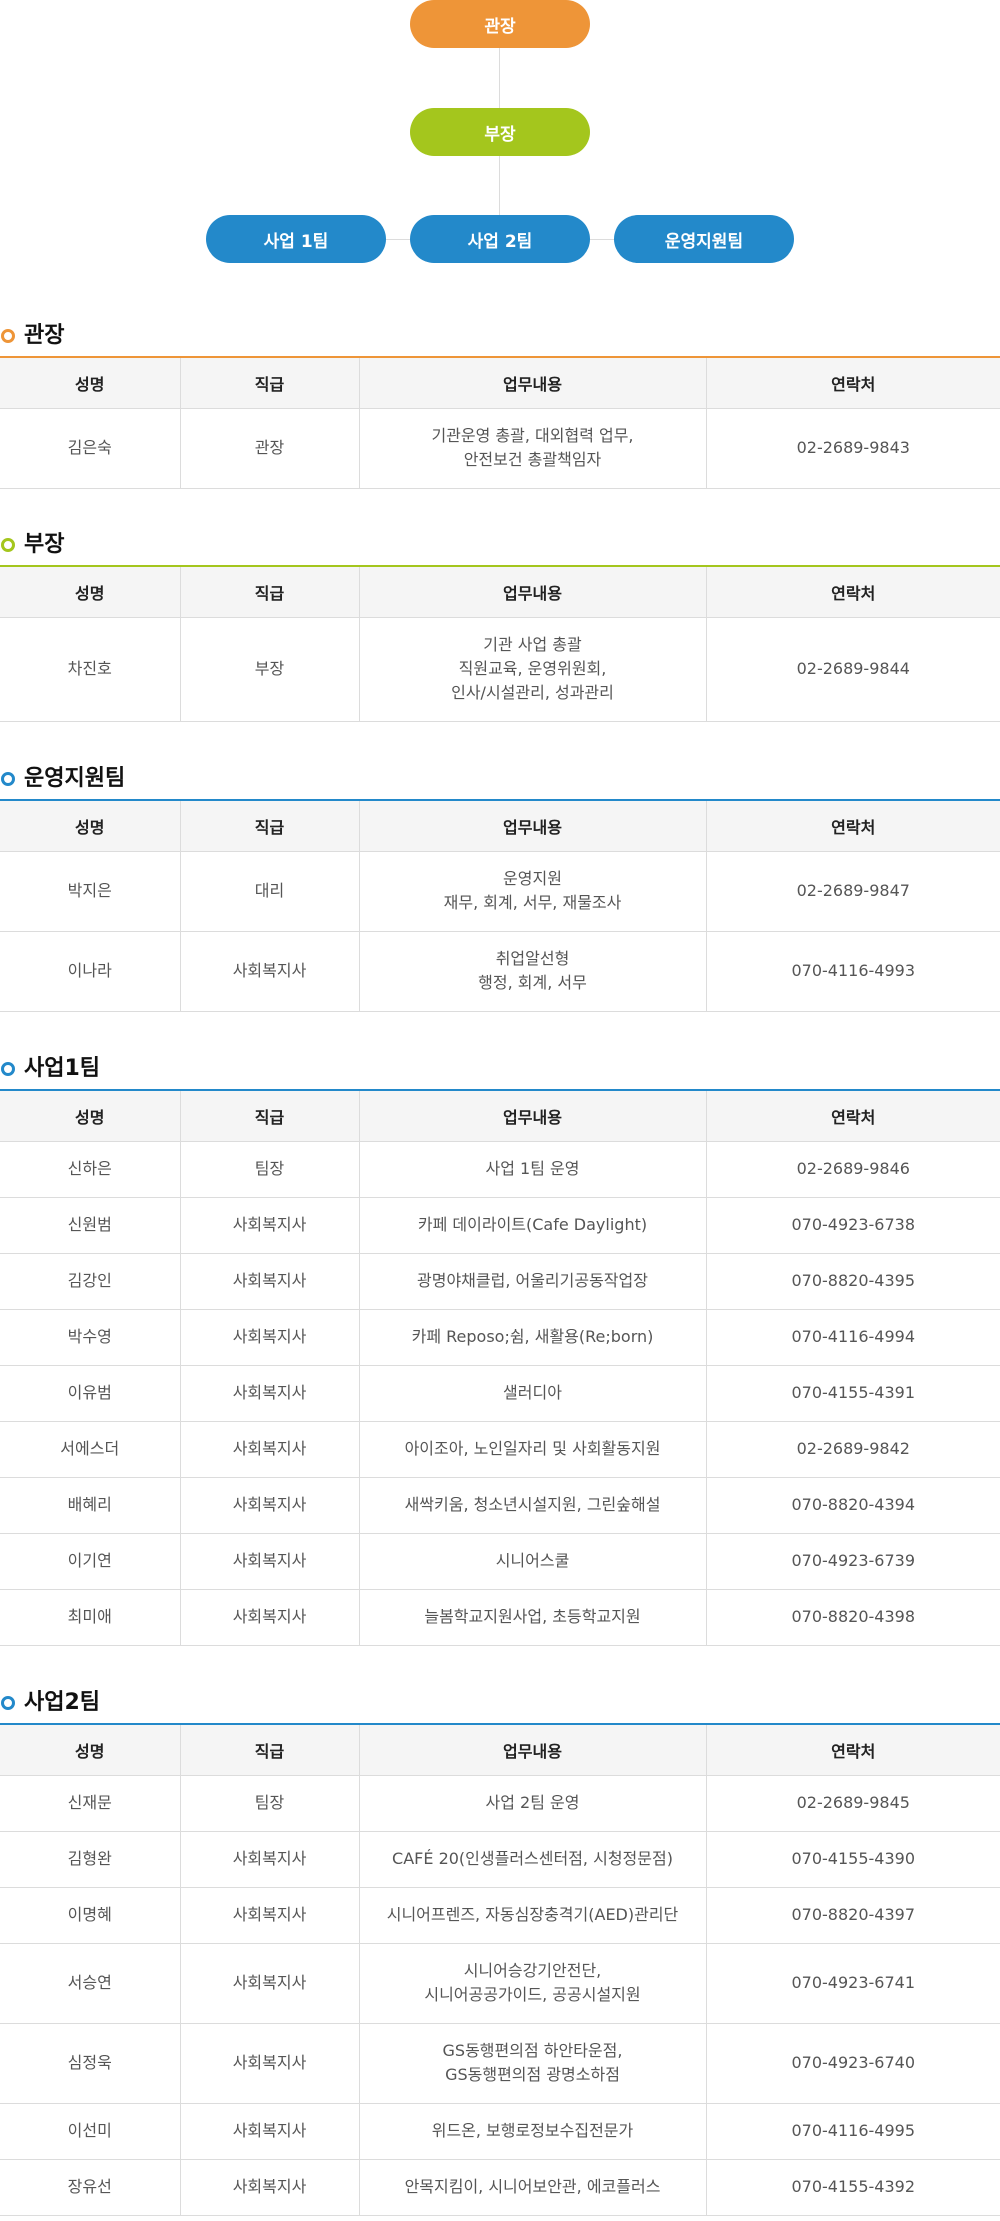 This screenshot has width=1000, height=2221. Describe the element at coordinates (90, 1505) in the screenshot. I see `cell-name: 배혜리` at that location.